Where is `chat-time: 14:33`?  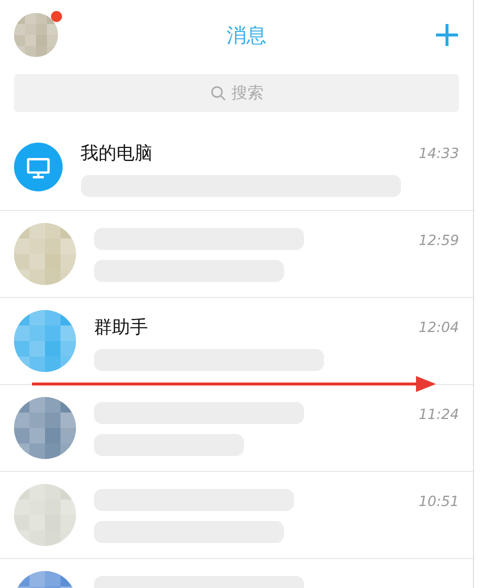 chat-time: 14:33 is located at coordinates (438, 154).